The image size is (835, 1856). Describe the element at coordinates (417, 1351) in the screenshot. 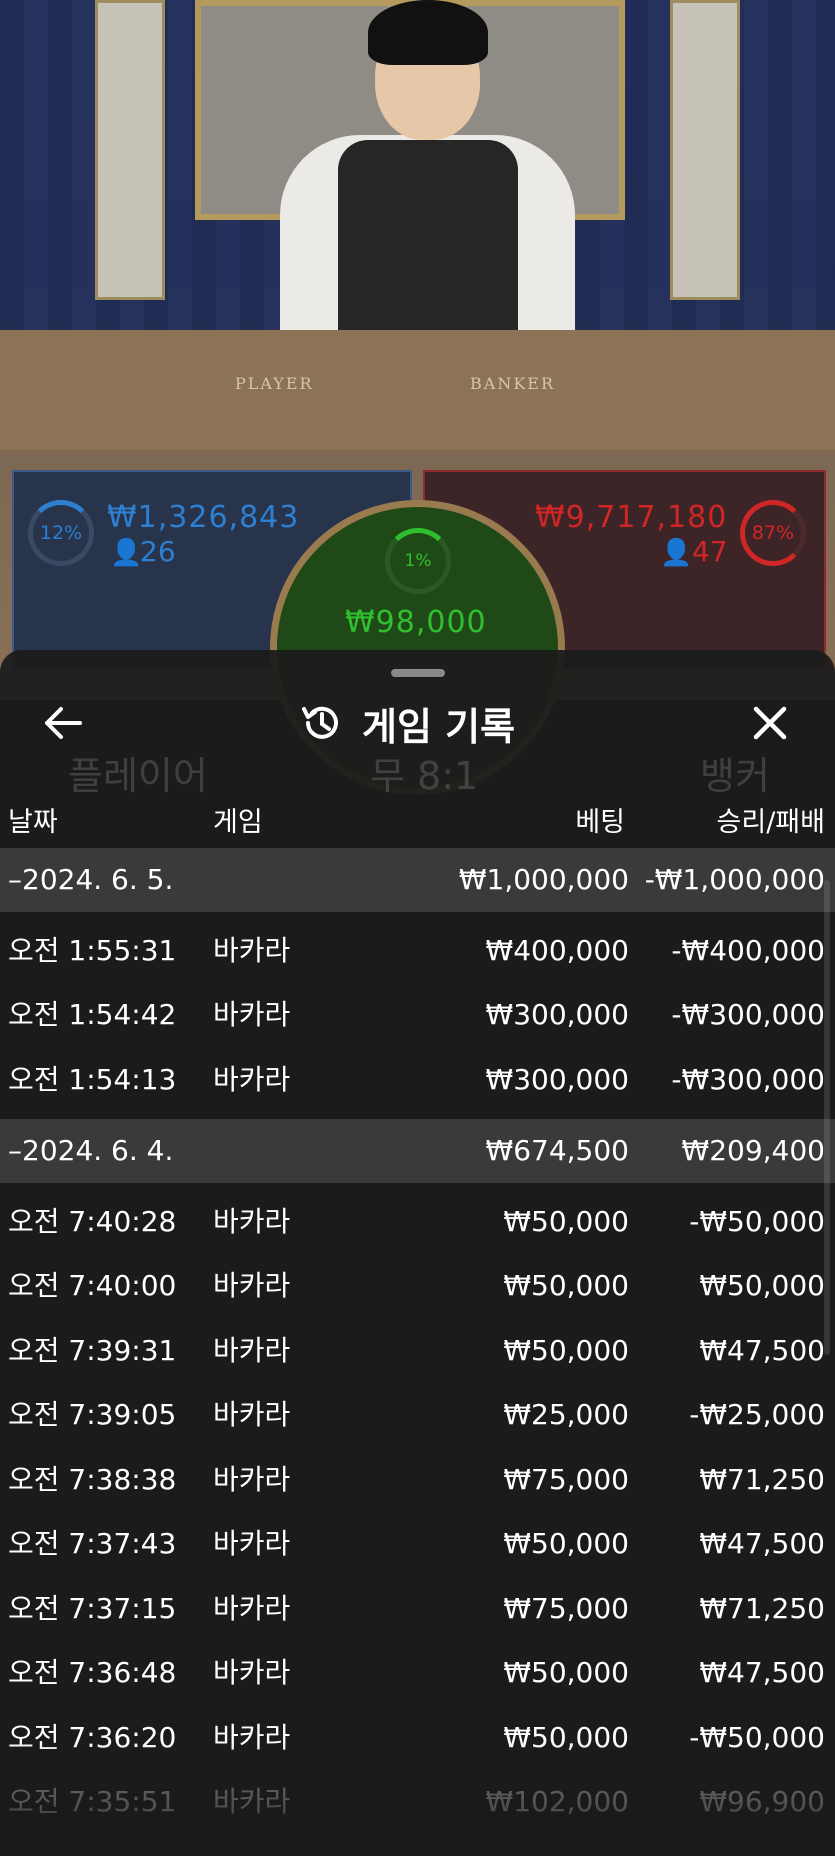

I see `history-row: 오전 7:39:31 바카라 ₩50,000 ₩47,500` at that location.